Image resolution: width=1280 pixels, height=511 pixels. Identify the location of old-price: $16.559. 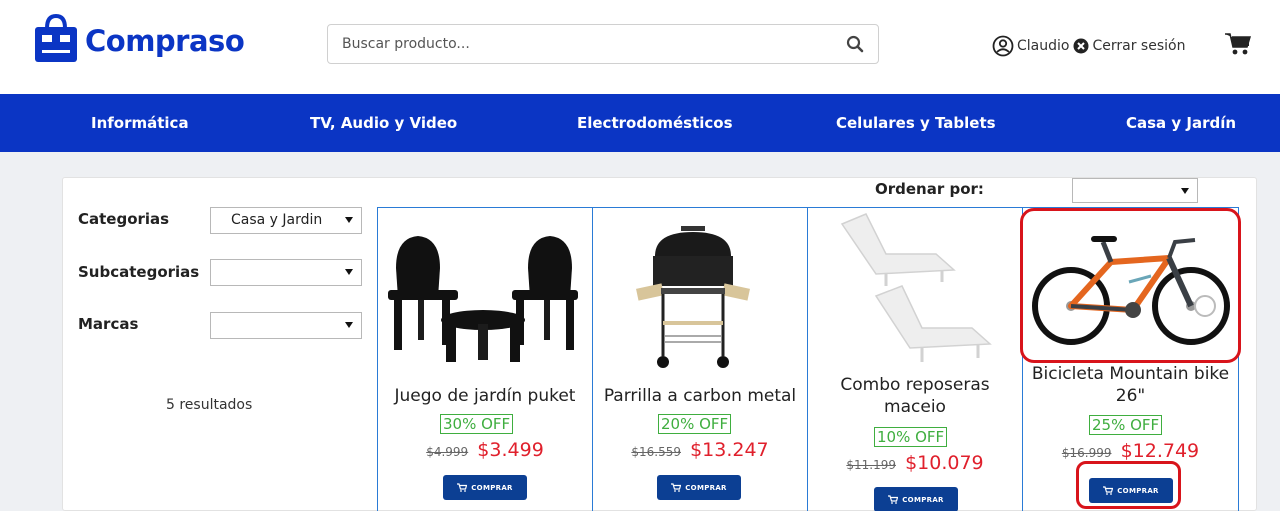
(656, 452).